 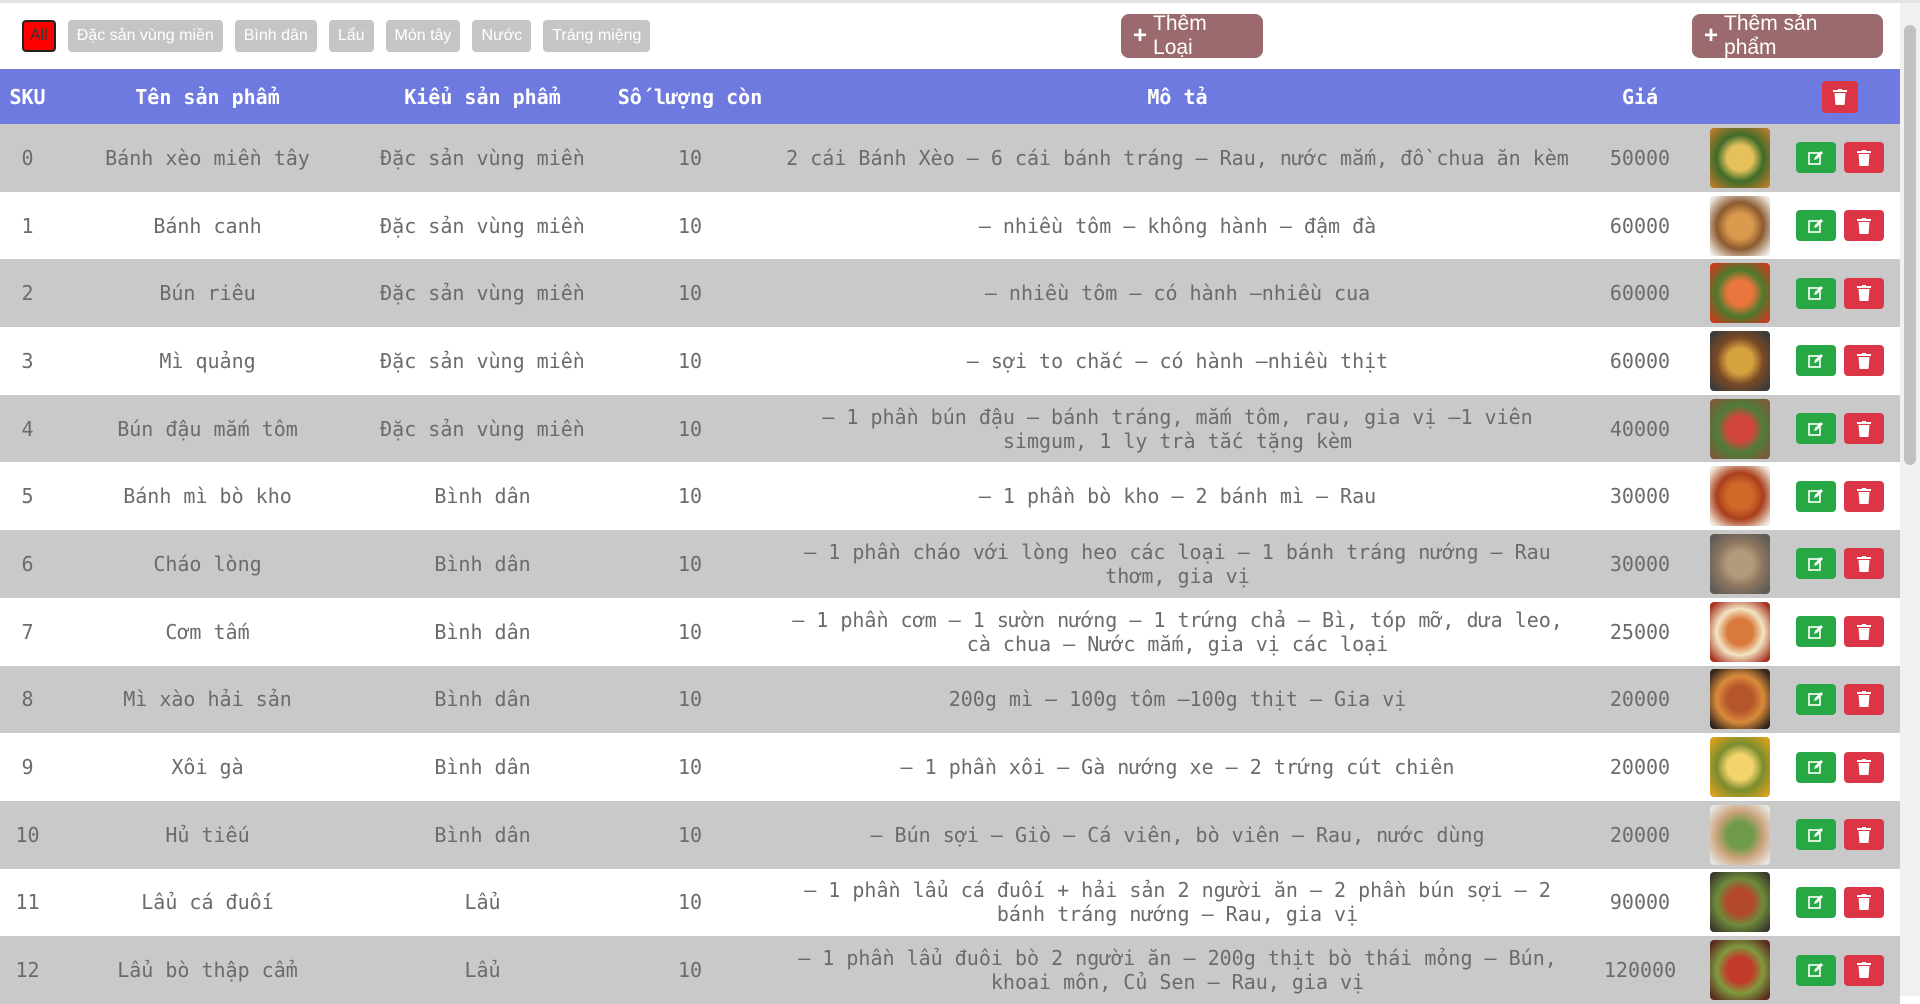 I want to click on name-cell: Lẩu cá đuối, so click(x=207, y=902).